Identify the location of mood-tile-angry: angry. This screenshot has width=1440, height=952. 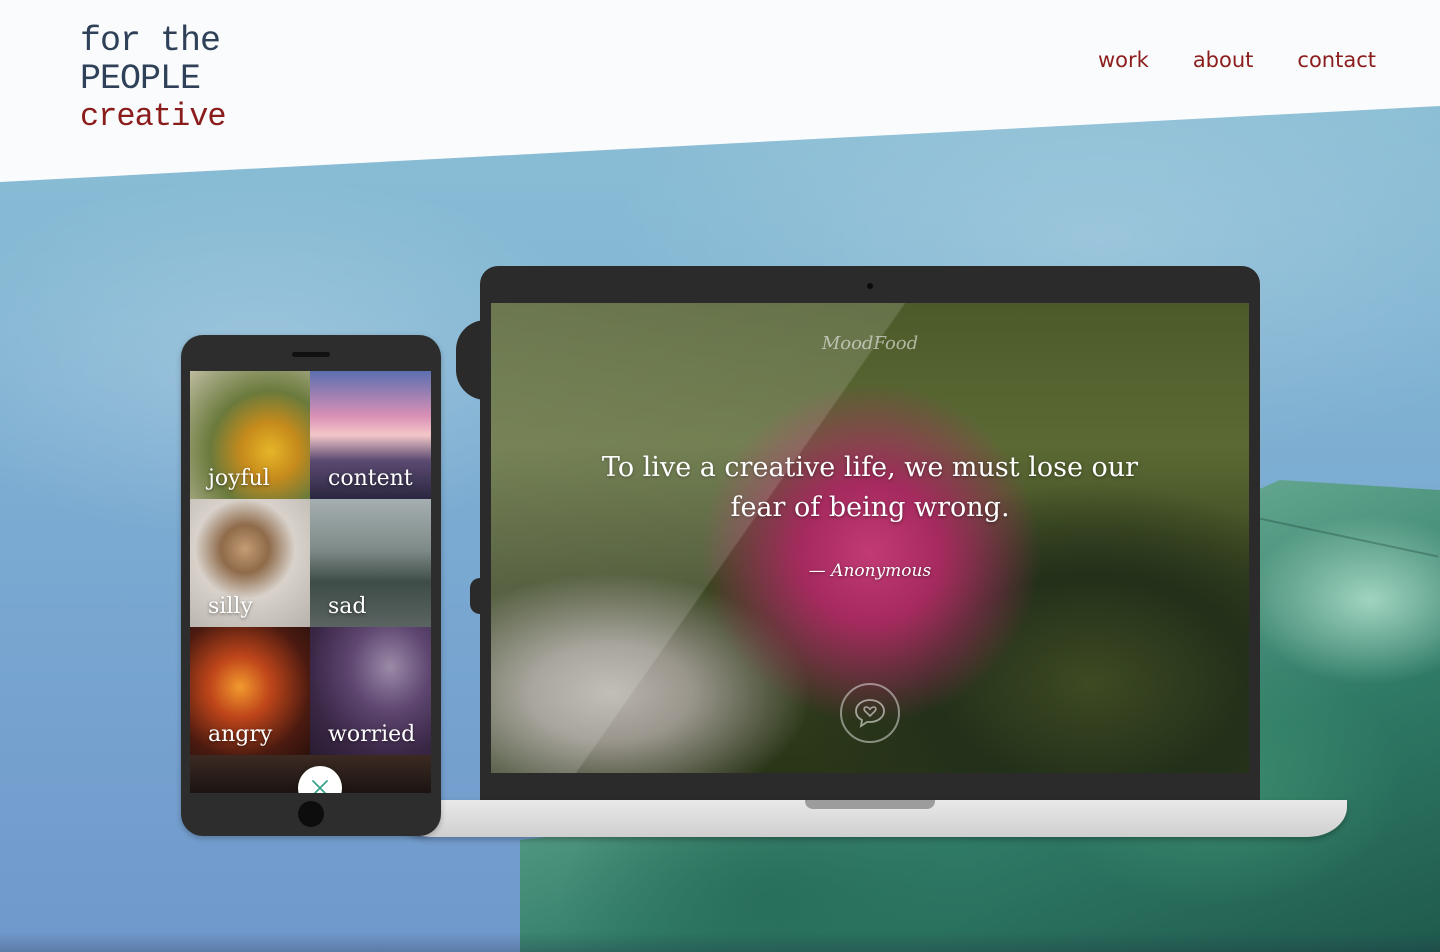
(250, 691).